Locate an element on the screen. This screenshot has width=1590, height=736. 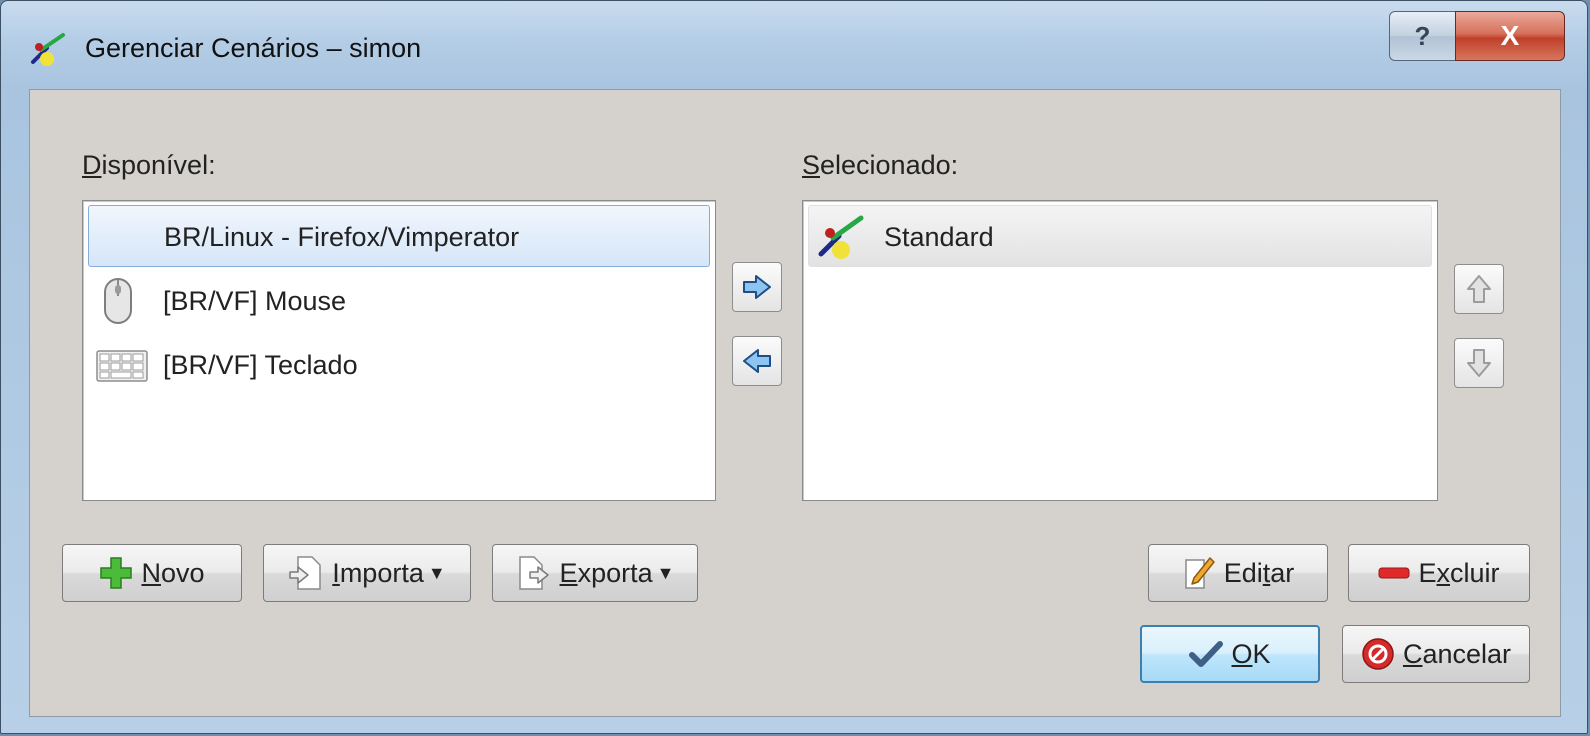
cancelar-button: Cancelar is located at coordinates (1436, 654).